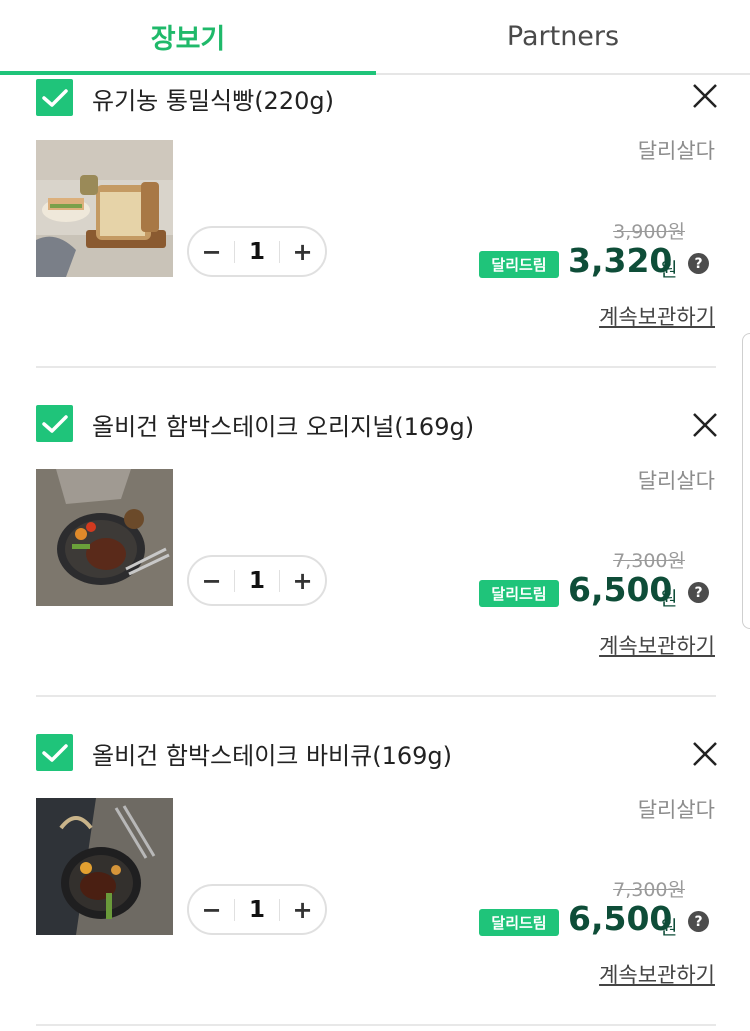 Image resolution: width=750 pixels, height=1031 pixels. I want to click on product-image-steak-original, so click(104, 537).